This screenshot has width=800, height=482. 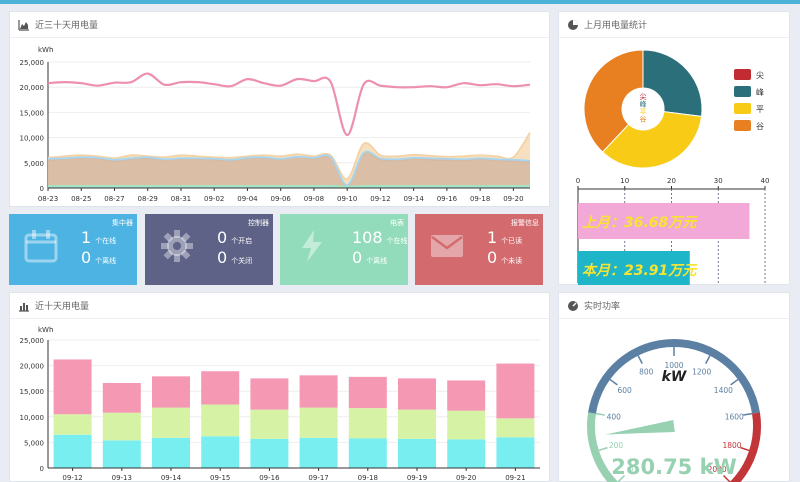 I want to click on x-tick-label: 09-17, so click(x=318, y=478).